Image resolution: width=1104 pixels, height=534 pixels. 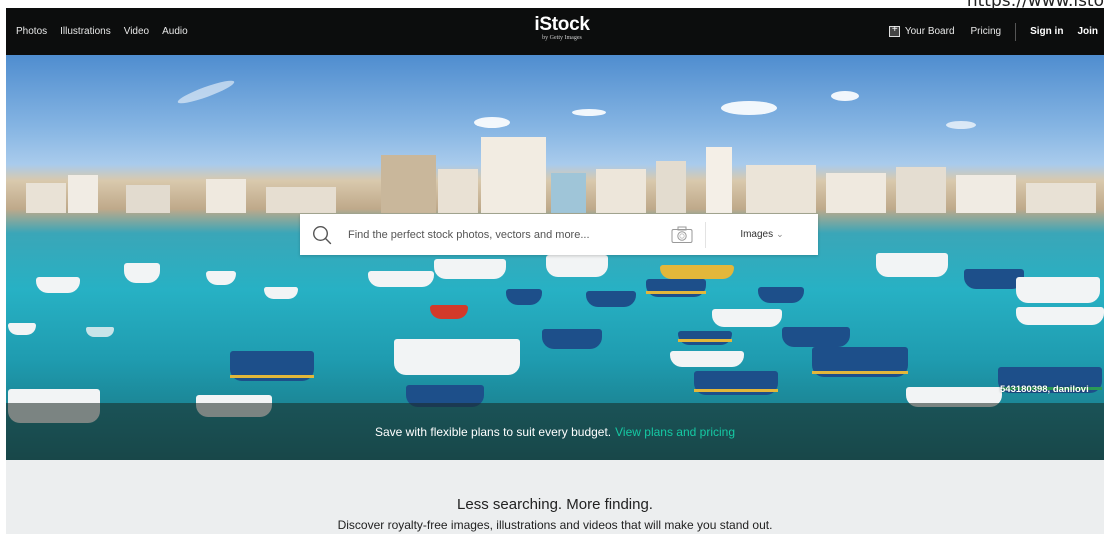 What do you see at coordinates (136, 31) in the screenshot?
I see `nav-video: Video` at bounding box center [136, 31].